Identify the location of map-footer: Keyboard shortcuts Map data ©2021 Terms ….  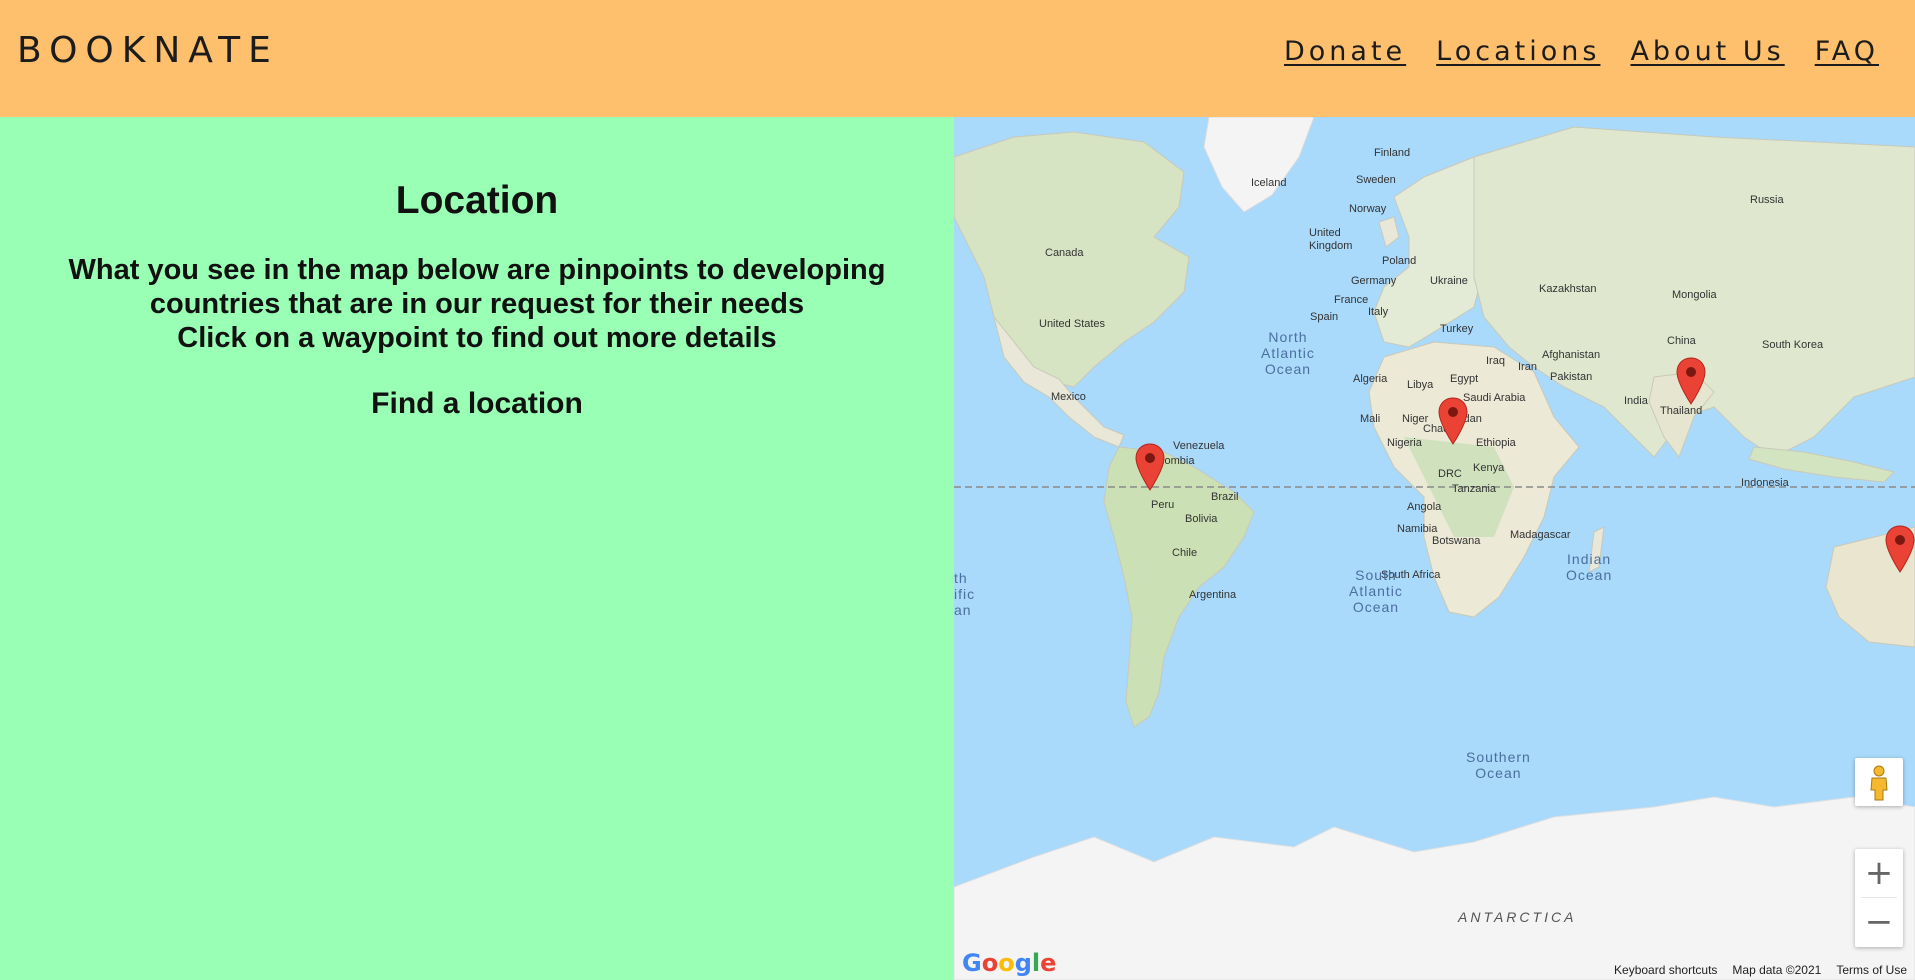
(1760, 970).